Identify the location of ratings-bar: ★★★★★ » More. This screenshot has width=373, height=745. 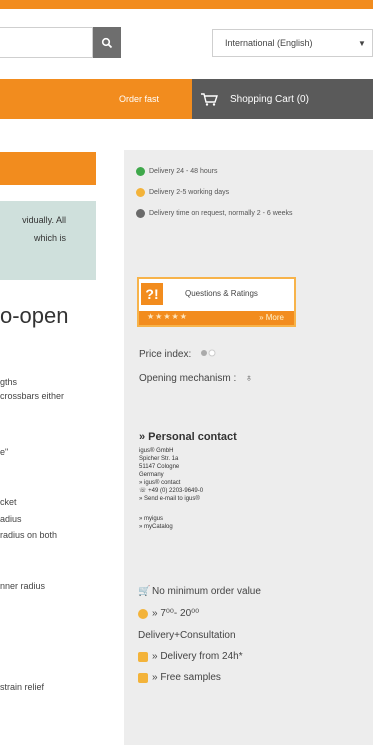
(216, 318).